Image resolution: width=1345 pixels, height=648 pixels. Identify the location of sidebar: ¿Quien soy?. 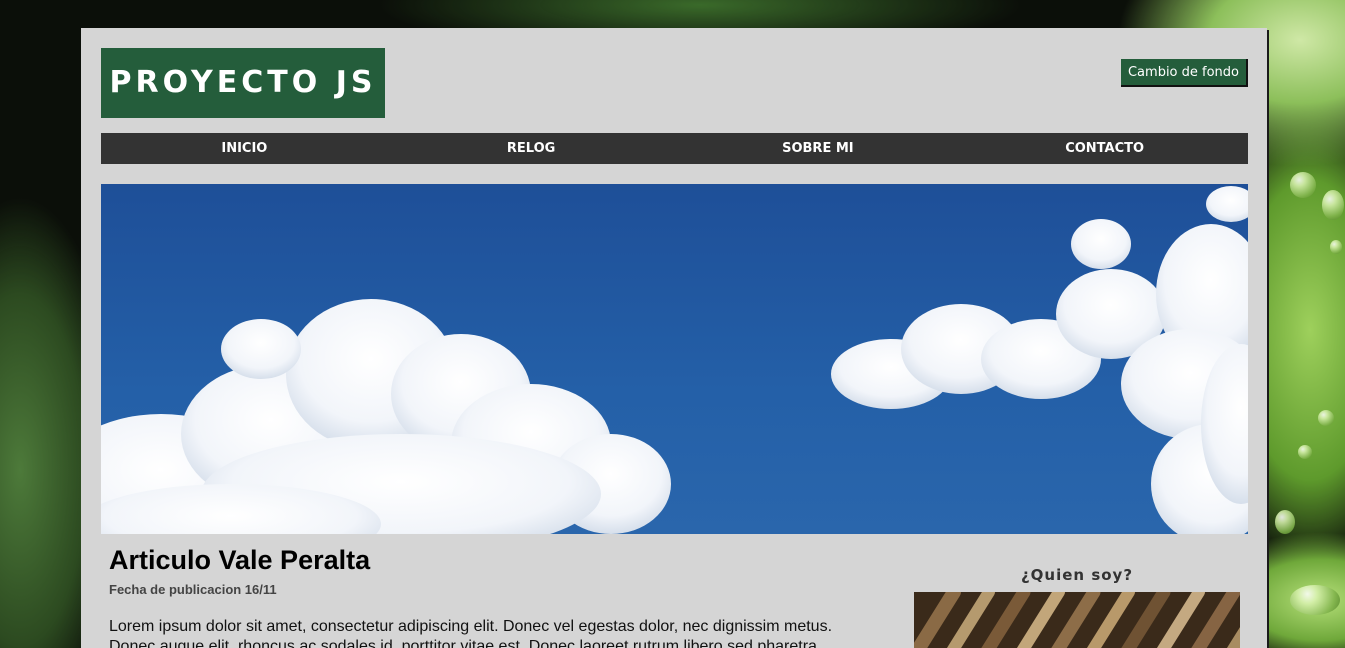
(1077, 607).